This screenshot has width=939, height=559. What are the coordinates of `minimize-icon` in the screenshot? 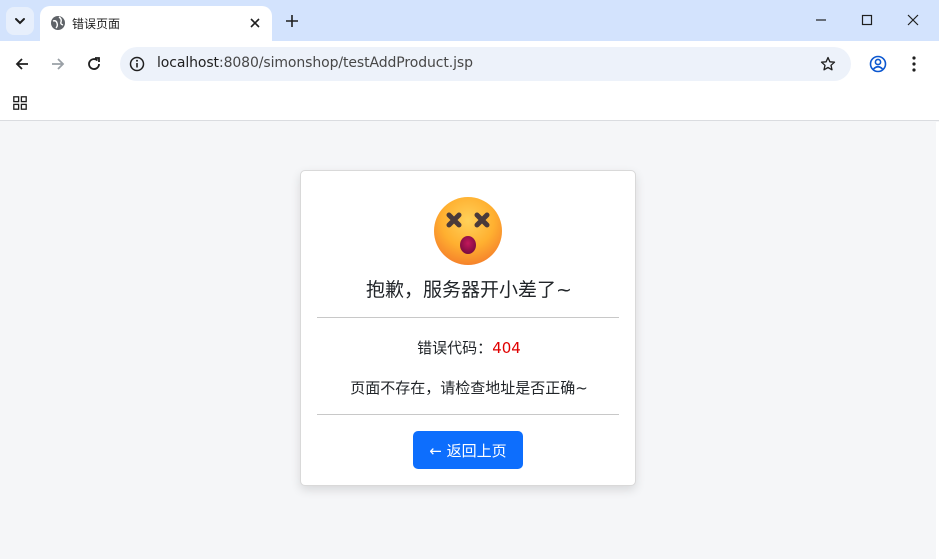 It's located at (821, 20).